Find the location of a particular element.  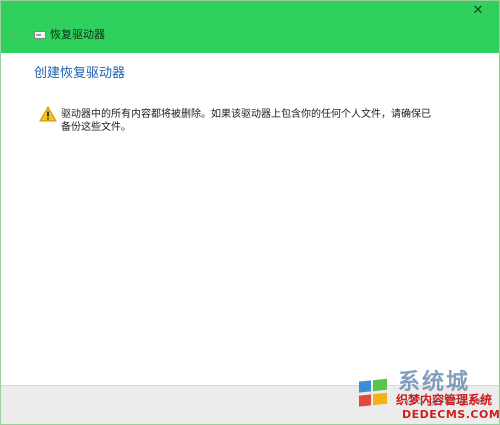

close-icon: ✕ is located at coordinates (478, 10).